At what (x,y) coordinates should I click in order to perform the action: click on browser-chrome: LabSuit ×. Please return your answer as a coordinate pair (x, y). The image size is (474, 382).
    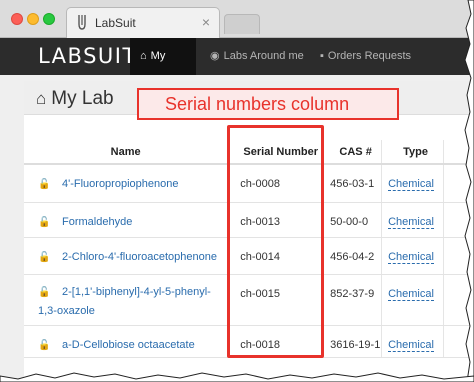
    Looking at the image, I should click on (237, 19).